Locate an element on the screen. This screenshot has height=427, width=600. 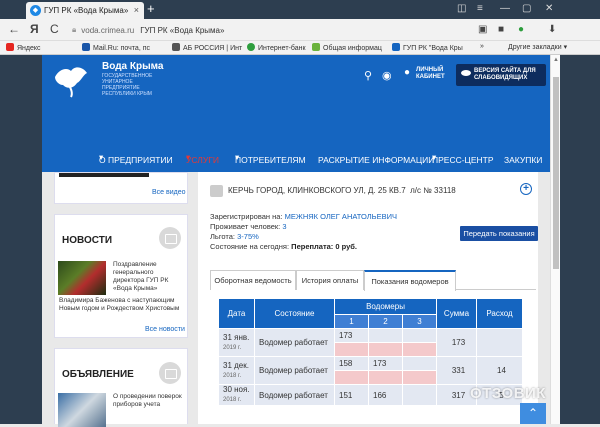
meter-2-cell is located at coordinates (385, 377).